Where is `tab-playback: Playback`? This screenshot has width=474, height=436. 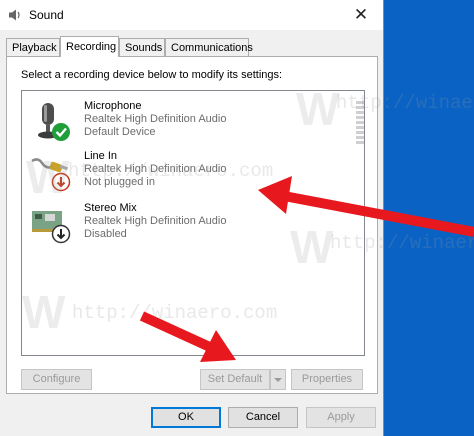
tab-playback: Playback is located at coordinates (33, 47).